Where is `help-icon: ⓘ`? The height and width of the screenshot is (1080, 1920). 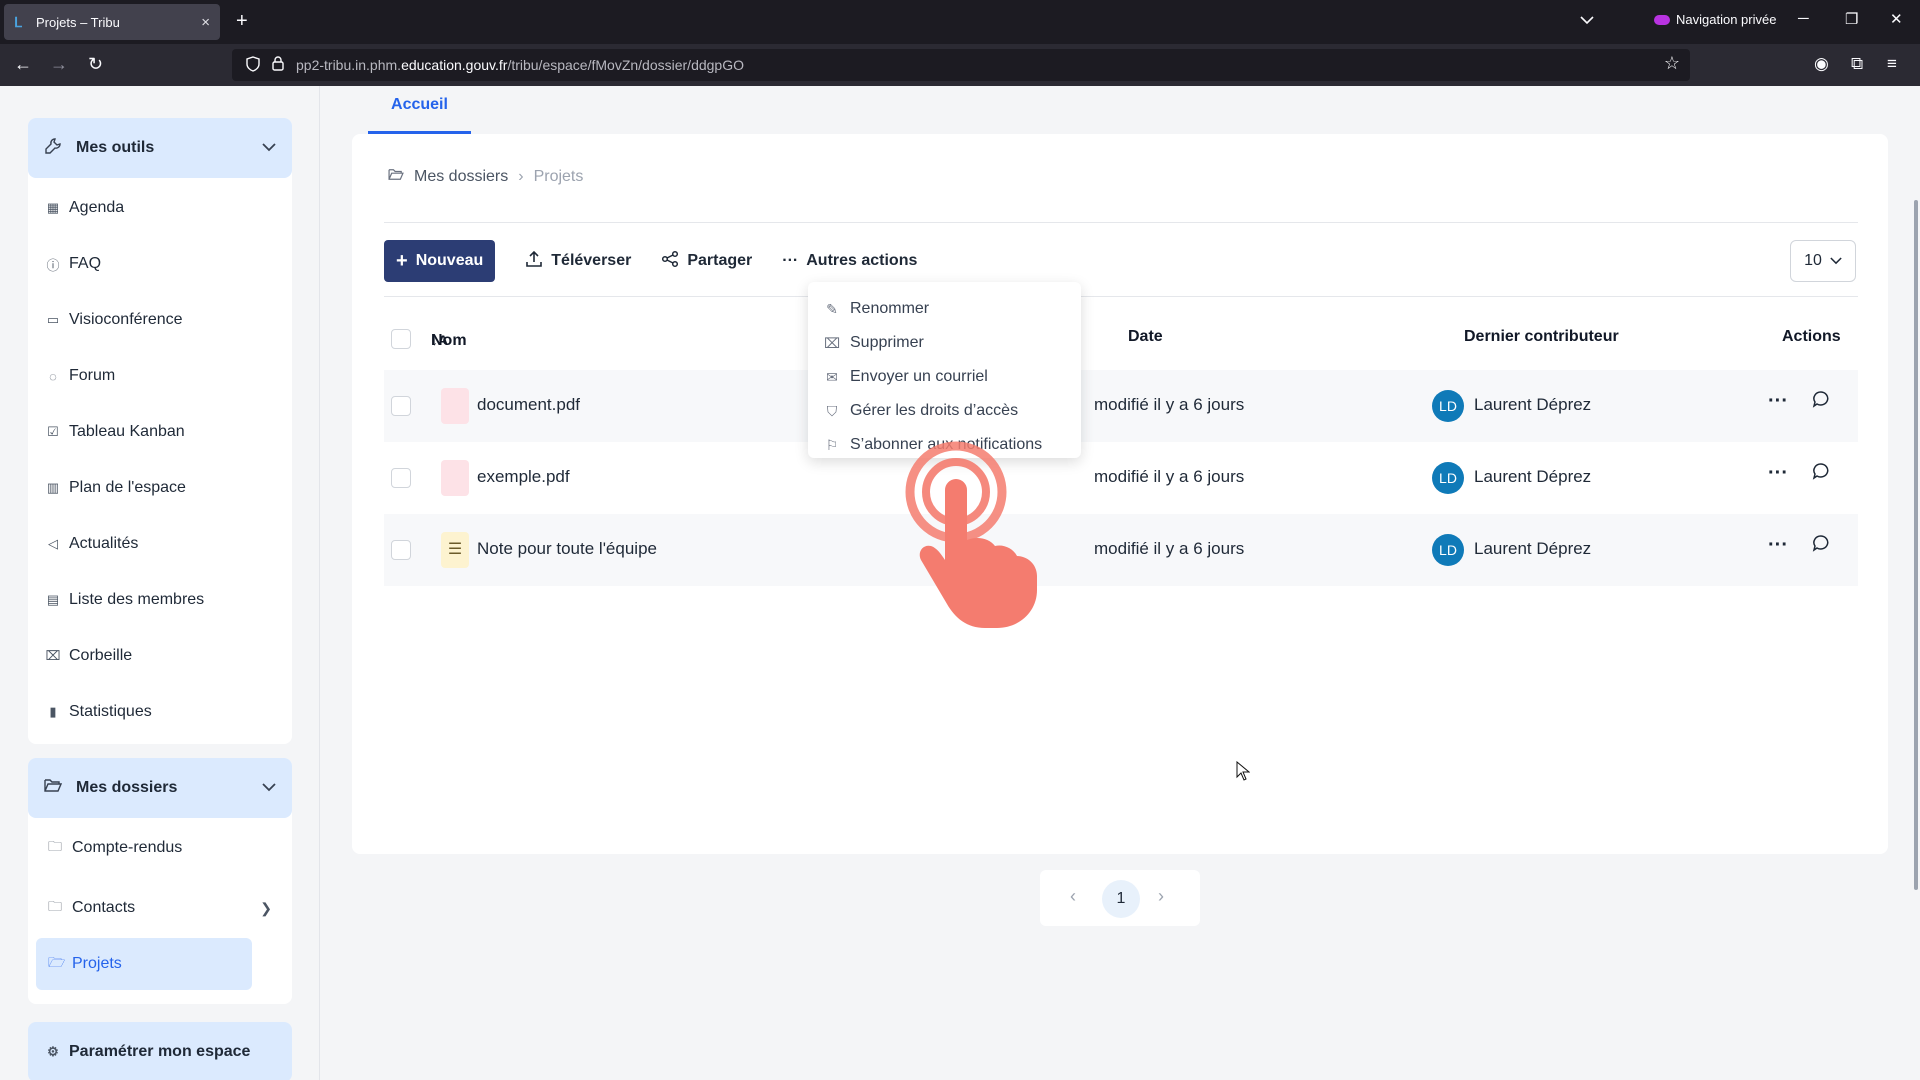 help-icon: ⓘ is located at coordinates (53, 265).